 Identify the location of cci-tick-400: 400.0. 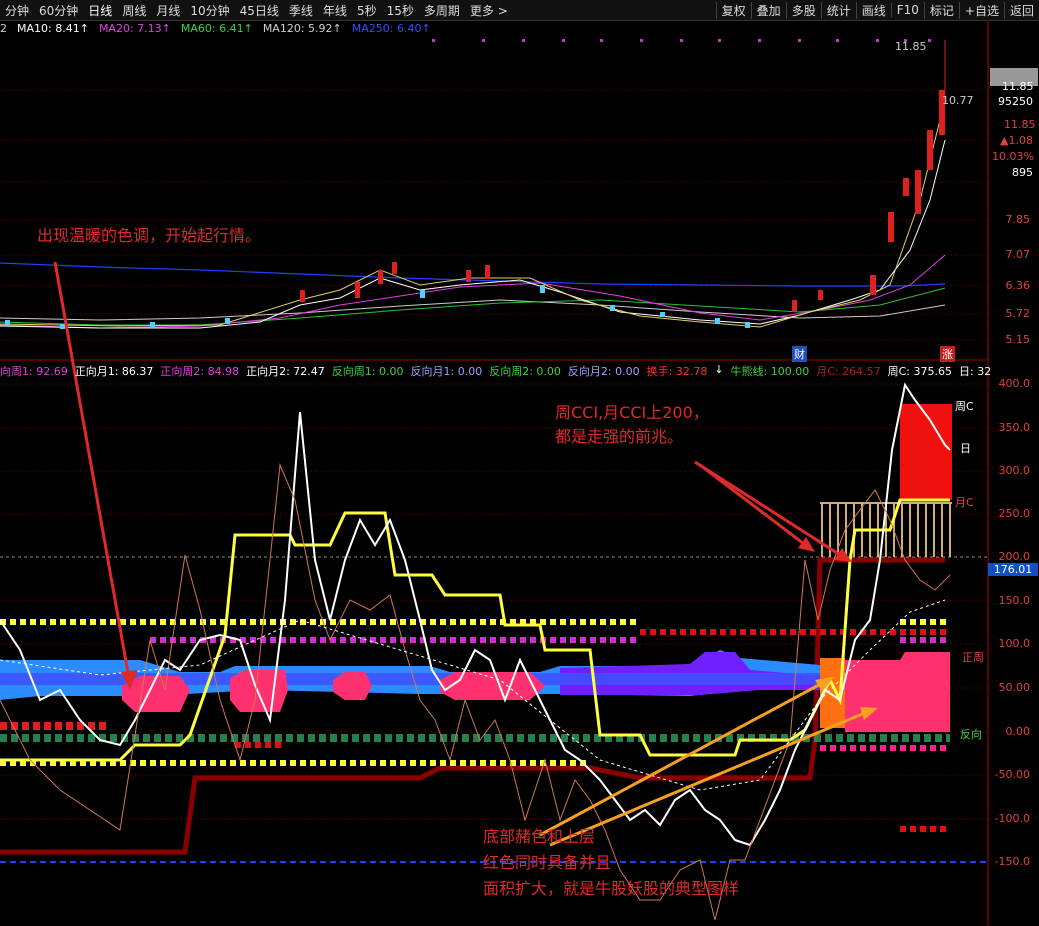
(1014, 383).